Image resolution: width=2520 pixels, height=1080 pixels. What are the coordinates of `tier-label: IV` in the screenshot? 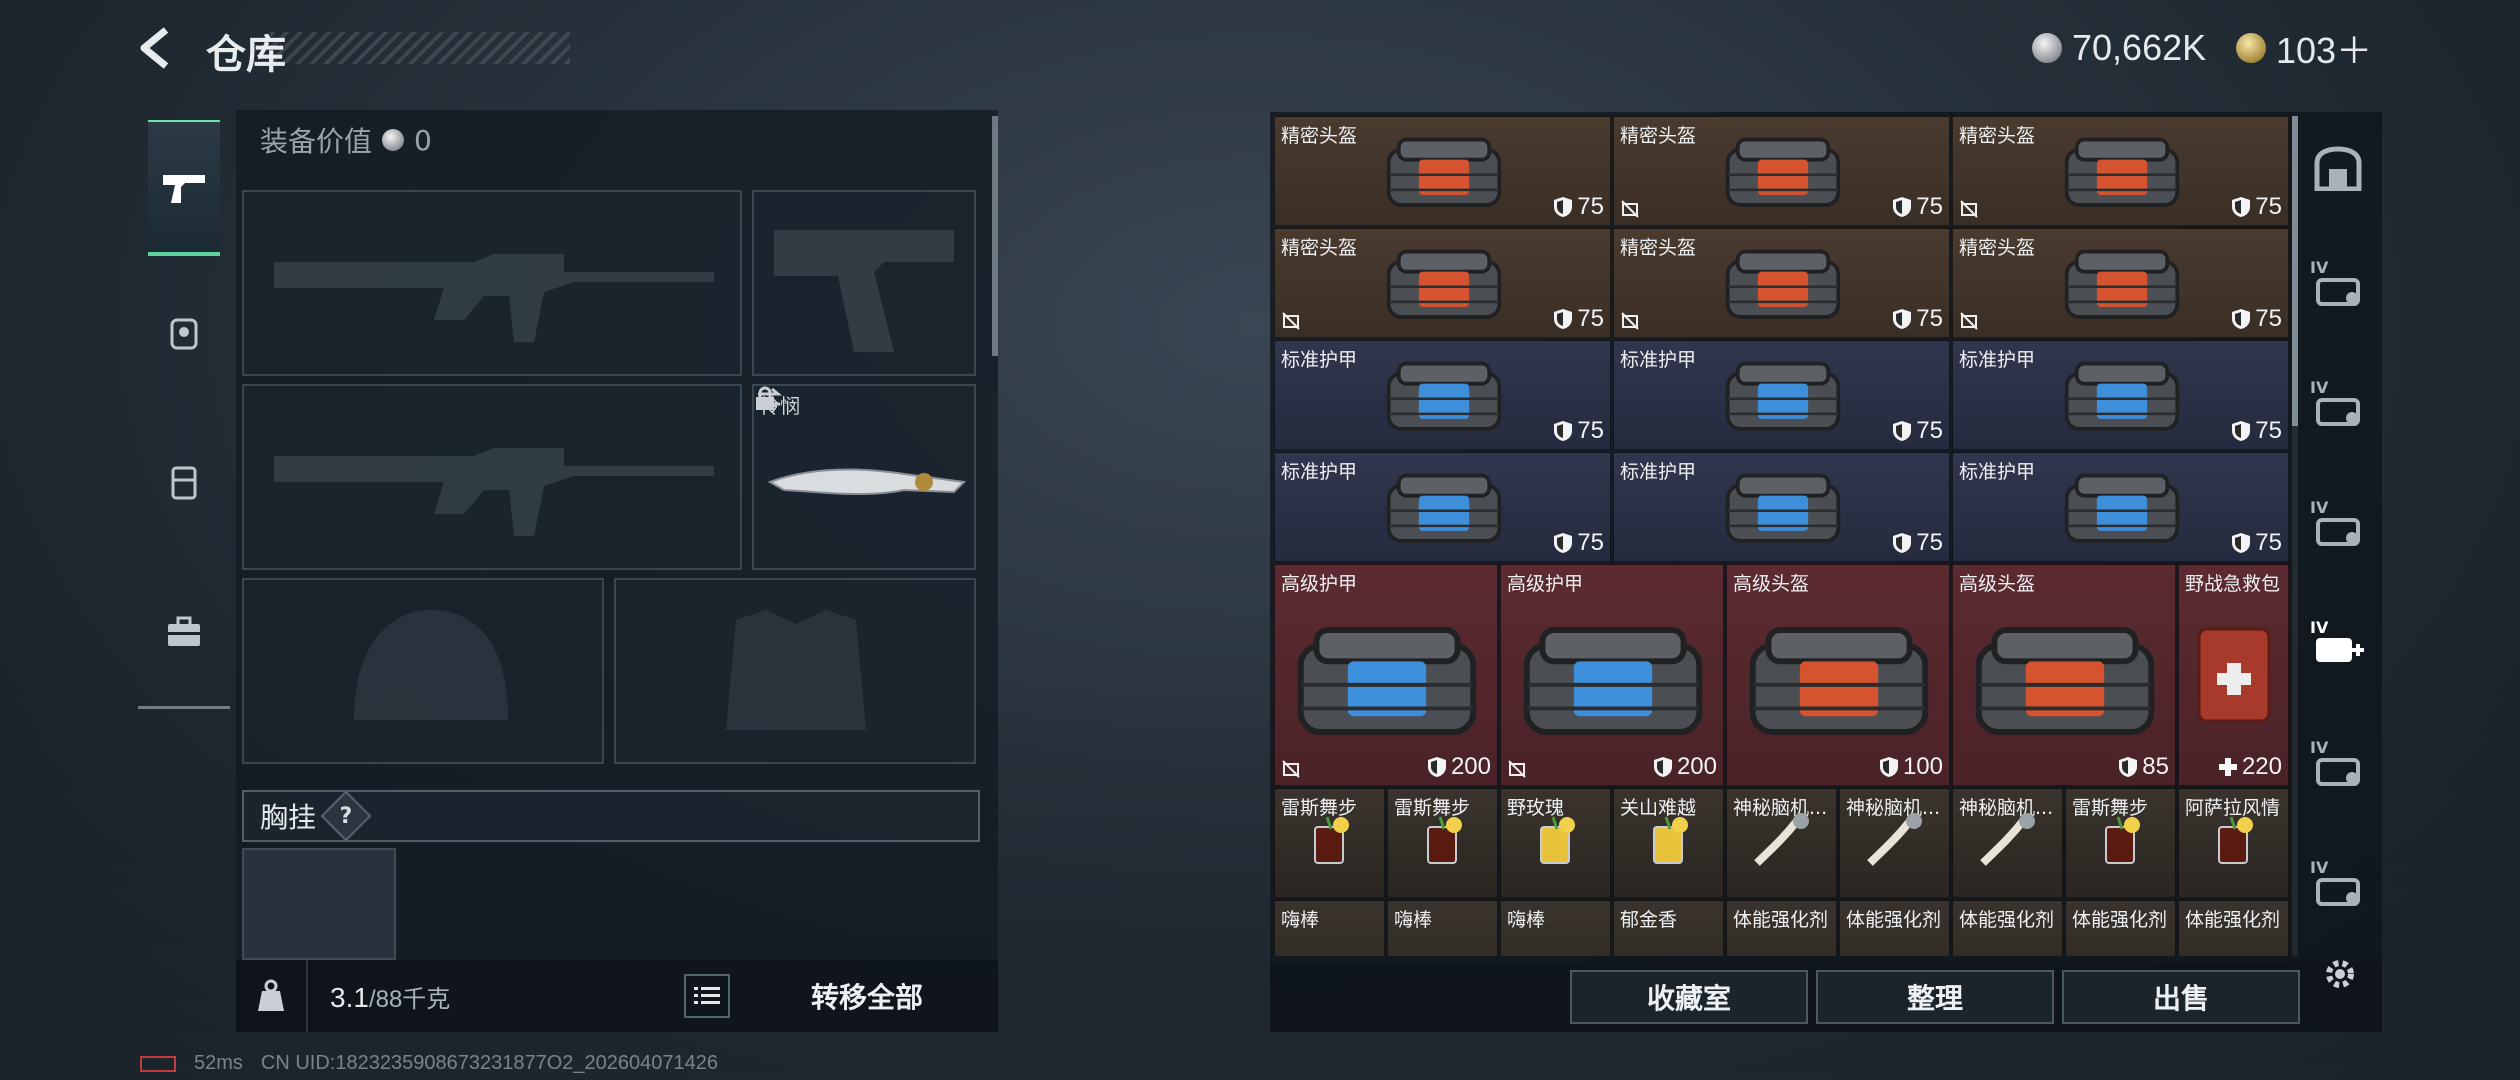 It's located at (2319, 507).